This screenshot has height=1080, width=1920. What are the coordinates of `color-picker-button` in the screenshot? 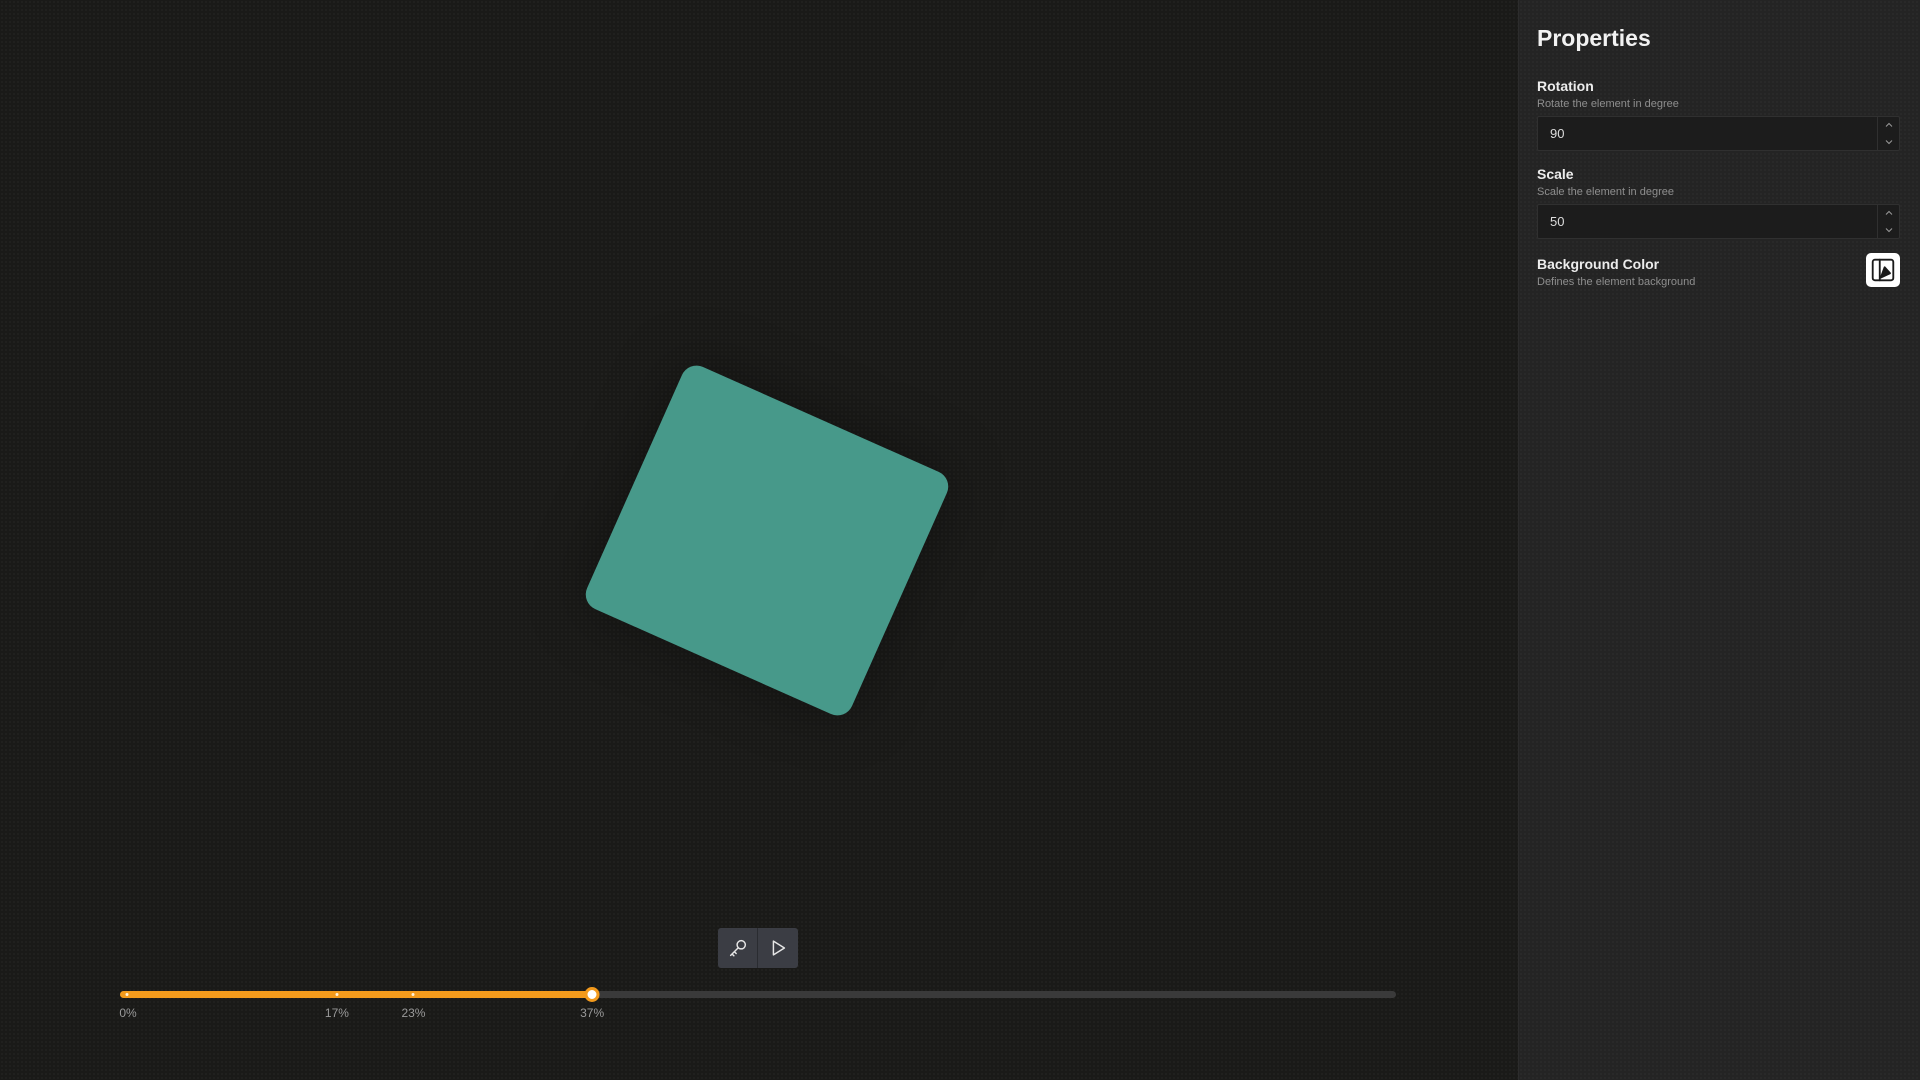 It's located at (1883, 270).